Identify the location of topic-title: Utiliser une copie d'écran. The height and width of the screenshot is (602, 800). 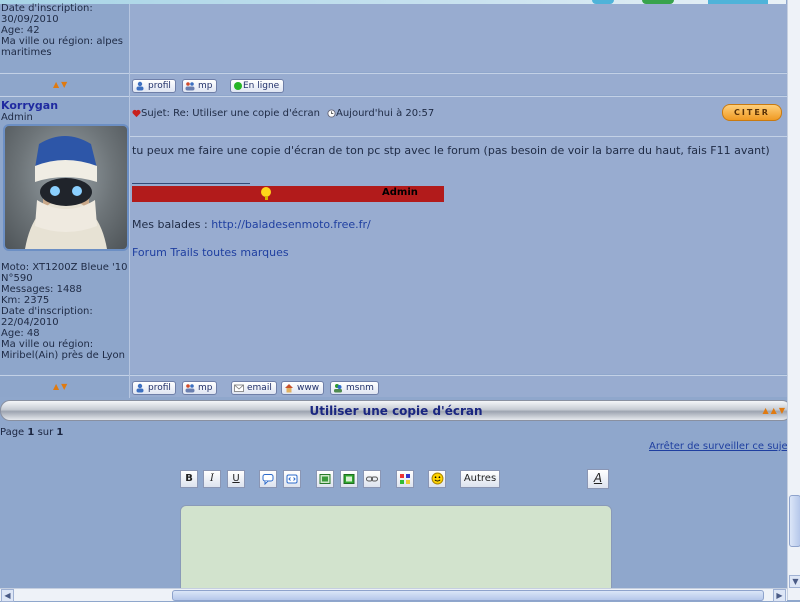
(396, 411).